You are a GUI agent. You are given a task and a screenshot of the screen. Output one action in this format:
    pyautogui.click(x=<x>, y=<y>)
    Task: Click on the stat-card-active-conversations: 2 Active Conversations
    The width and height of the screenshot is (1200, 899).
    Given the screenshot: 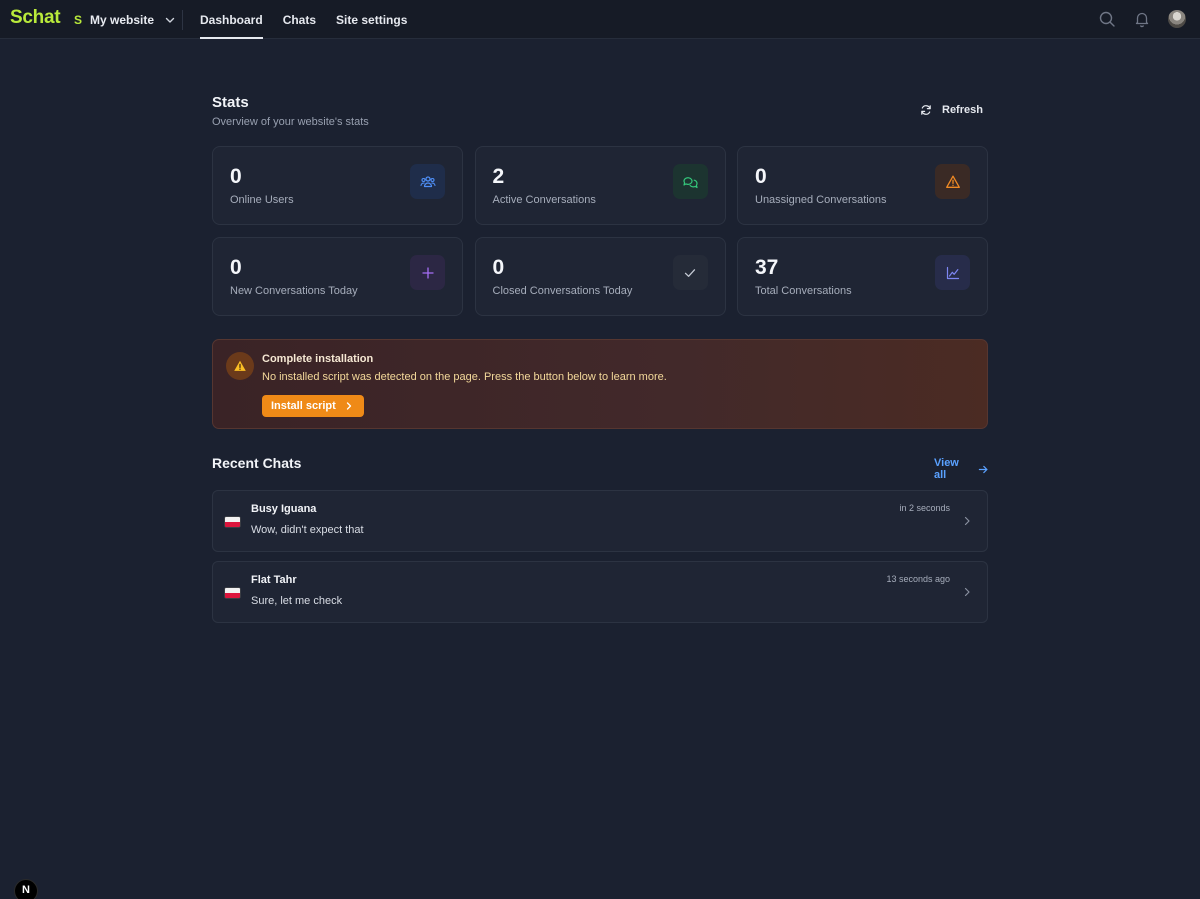 What is the action you would take?
    pyautogui.click(x=600, y=185)
    